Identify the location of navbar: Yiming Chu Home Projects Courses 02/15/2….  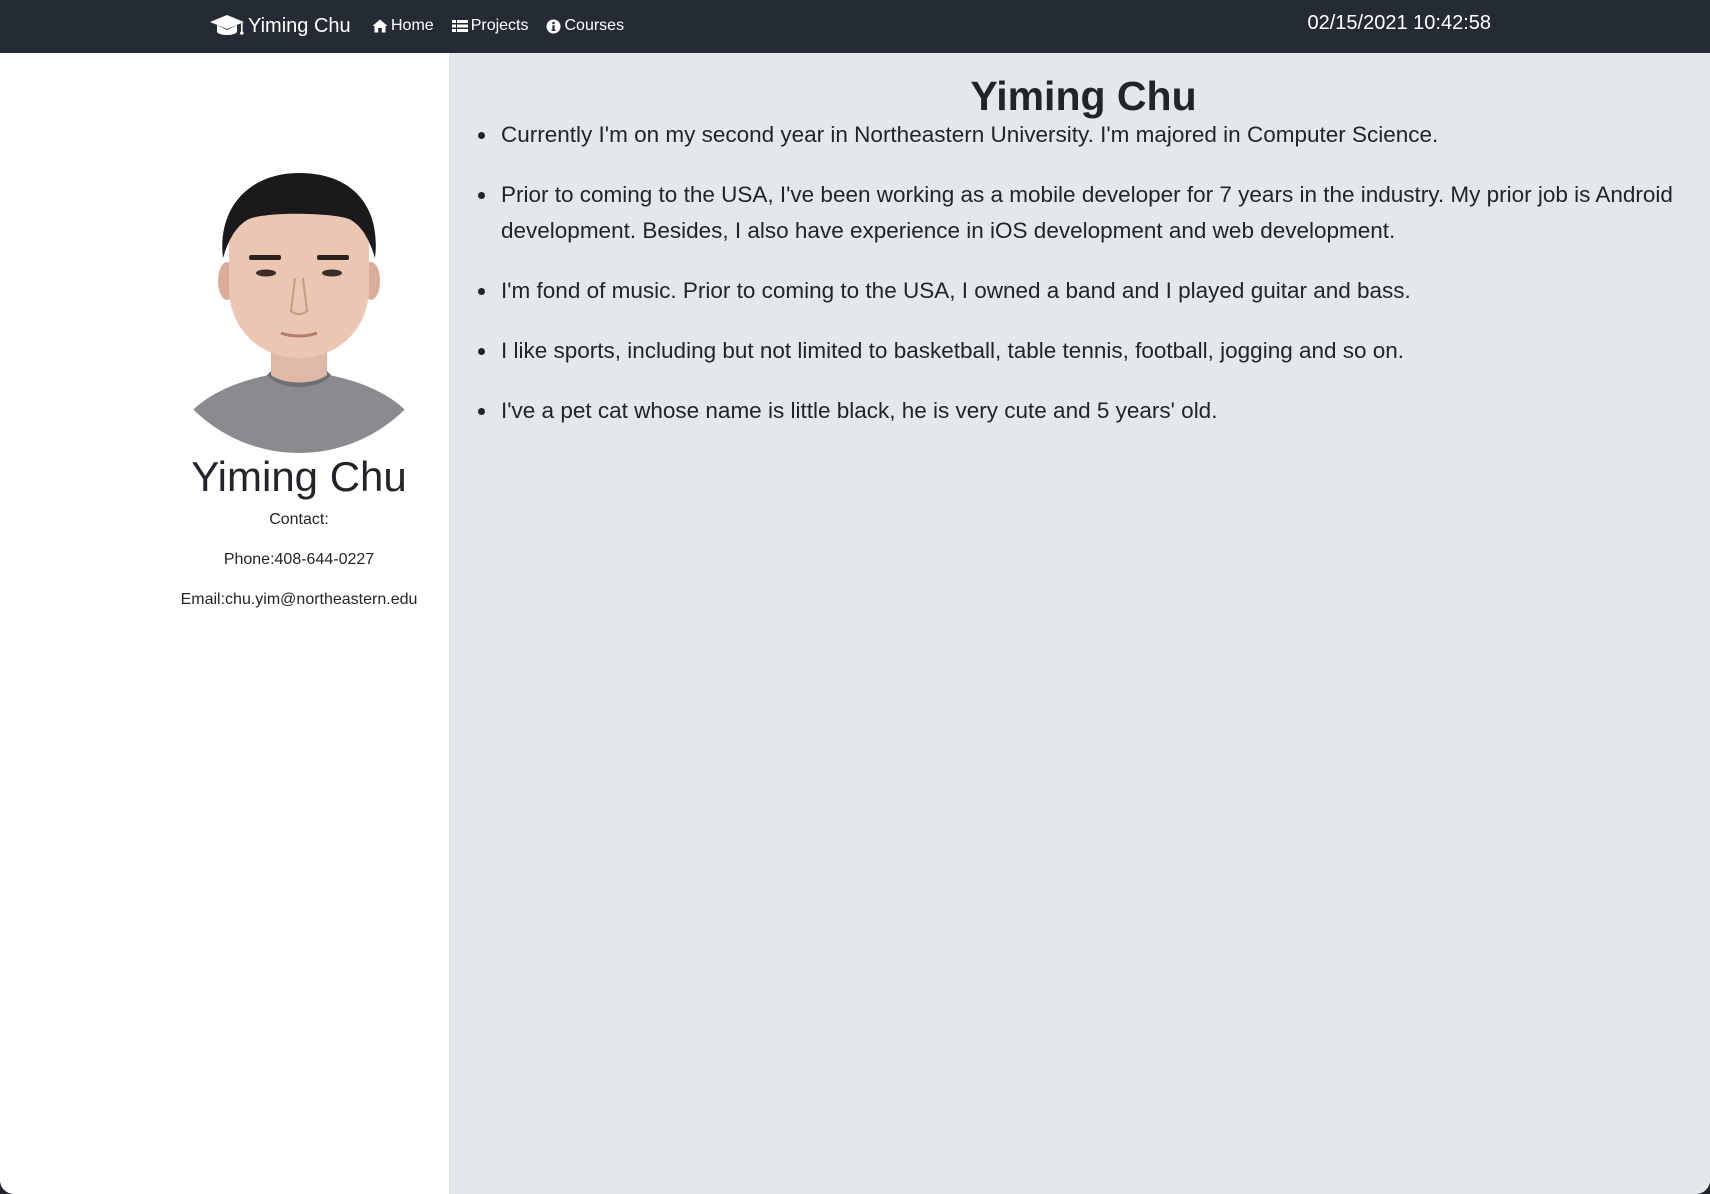
(855, 26).